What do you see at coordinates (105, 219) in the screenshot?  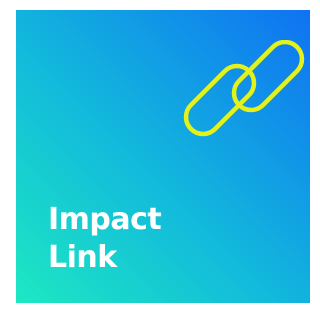 I see `title-line-1: Impact` at bounding box center [105, 219].